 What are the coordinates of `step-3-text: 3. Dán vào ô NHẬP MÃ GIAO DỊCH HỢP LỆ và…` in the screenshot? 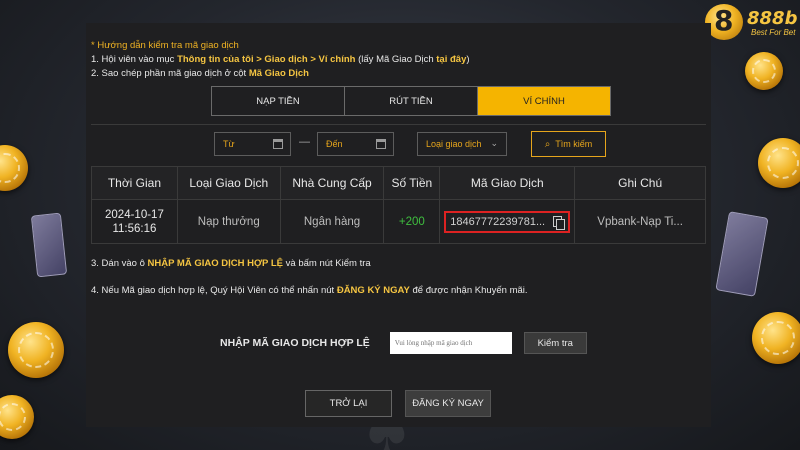 It's located at (231, 263).